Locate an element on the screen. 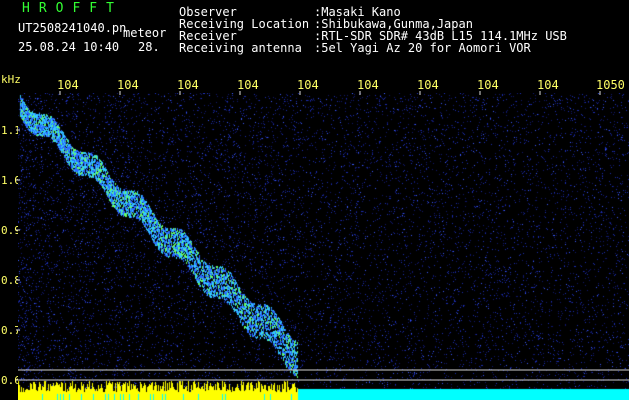  antenna-value: :5el Yagi Az 20 for Aomori VOR is located at coordinates (422, 48).